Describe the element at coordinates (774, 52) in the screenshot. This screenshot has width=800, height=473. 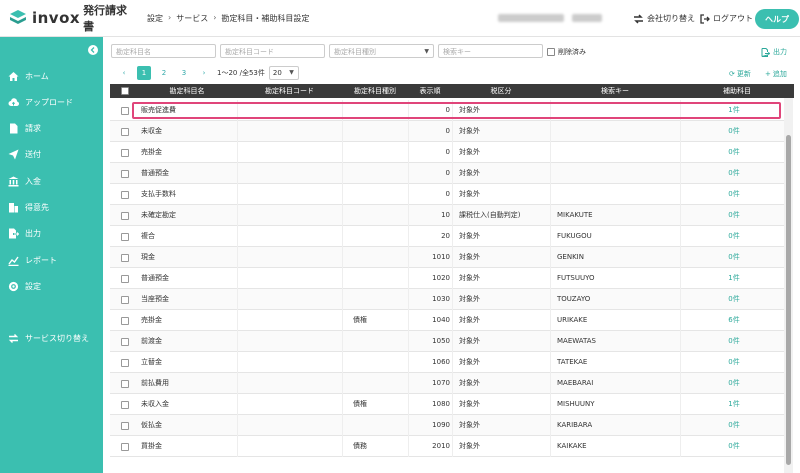
I see `output-button: 出力` at that location.